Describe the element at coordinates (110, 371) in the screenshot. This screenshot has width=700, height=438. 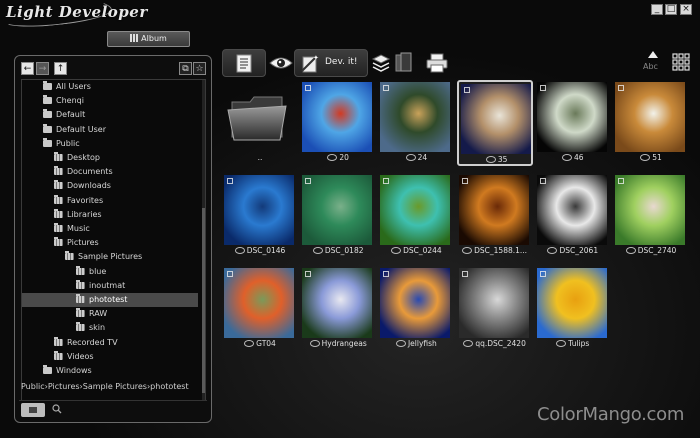
I see `tree-item: Windows` at that location.